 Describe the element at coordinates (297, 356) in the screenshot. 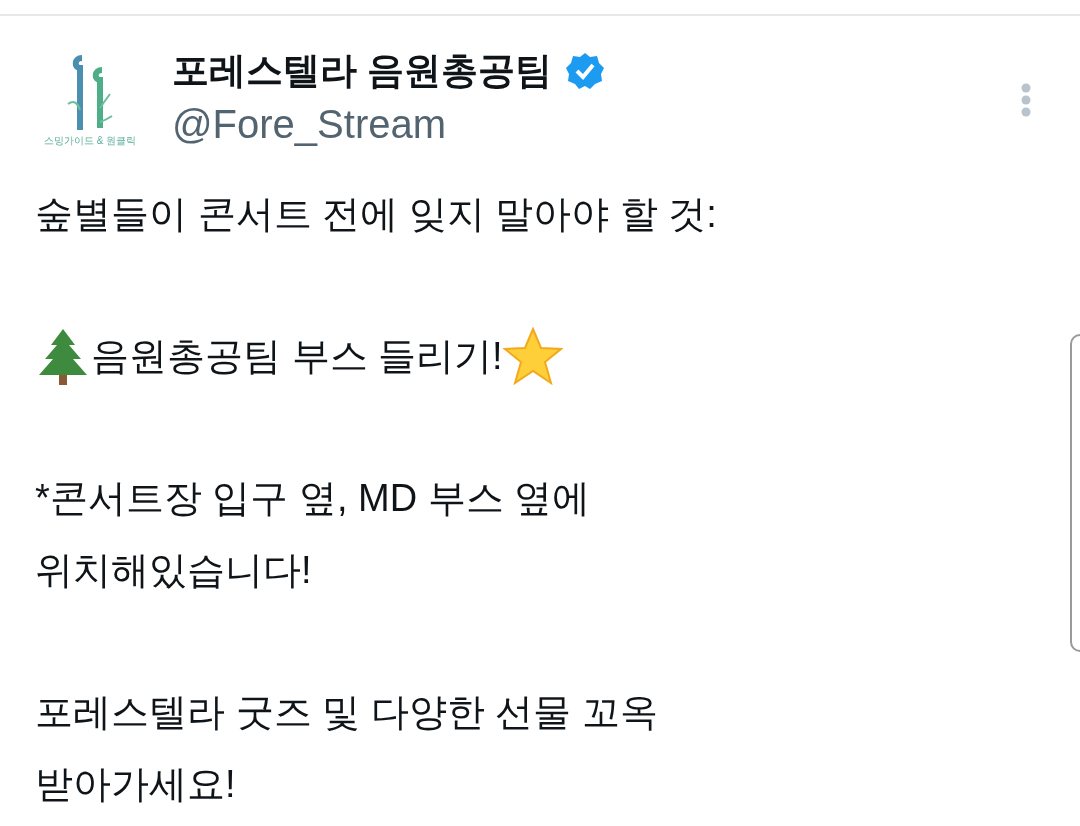

I see `tweet-text: 음원총공팀 부스 들리기!` at that location.